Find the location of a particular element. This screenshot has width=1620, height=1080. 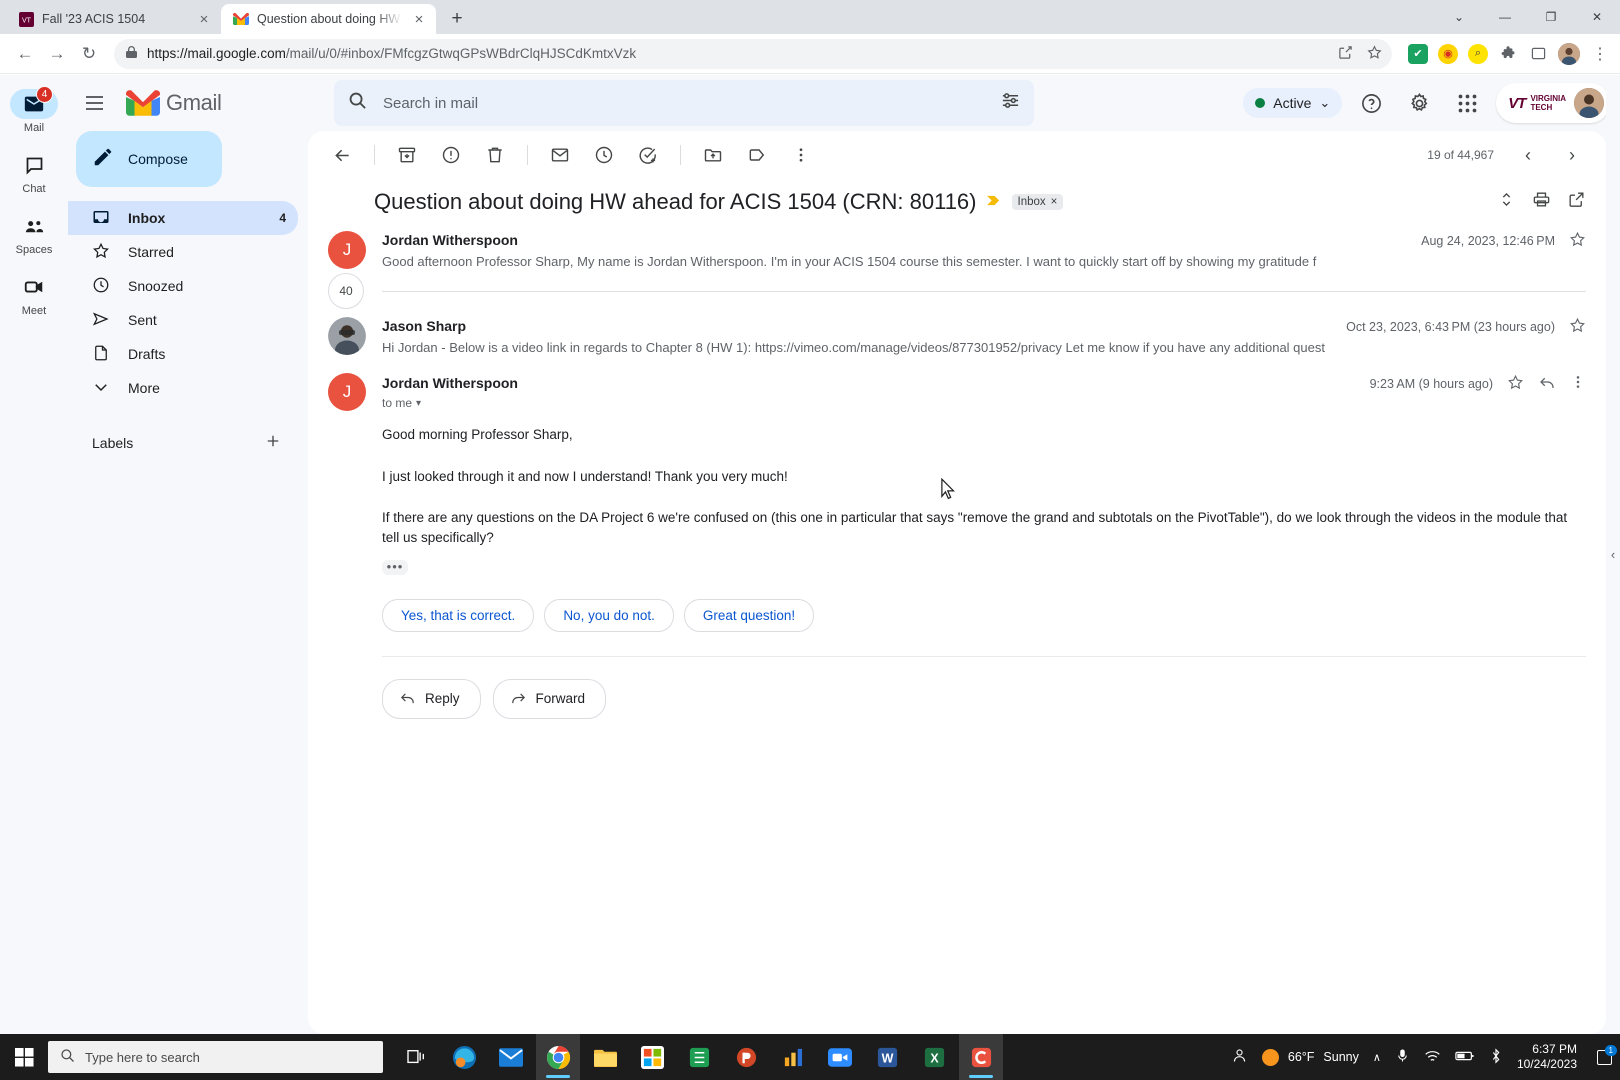

sidebar-item-inbox: Inbox 4 is located at coordinates (183, 218).